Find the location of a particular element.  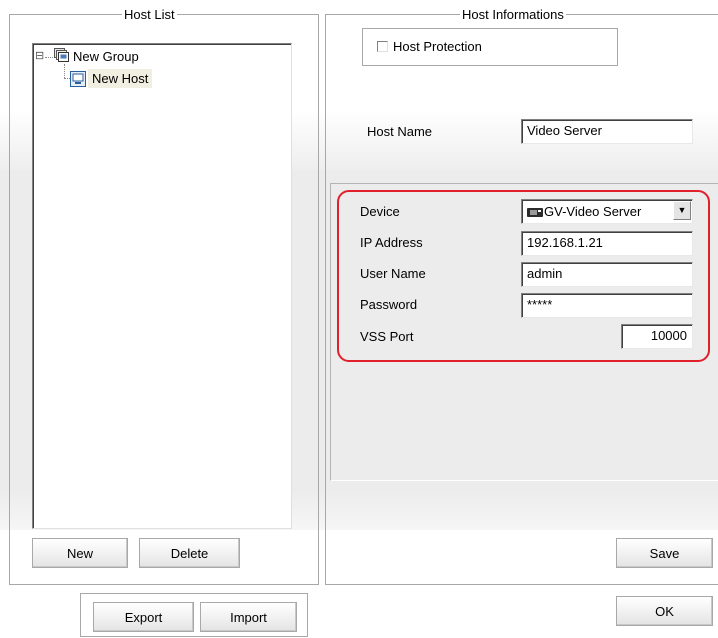

user-name-label: User Name is located at coordinates (393, 273).